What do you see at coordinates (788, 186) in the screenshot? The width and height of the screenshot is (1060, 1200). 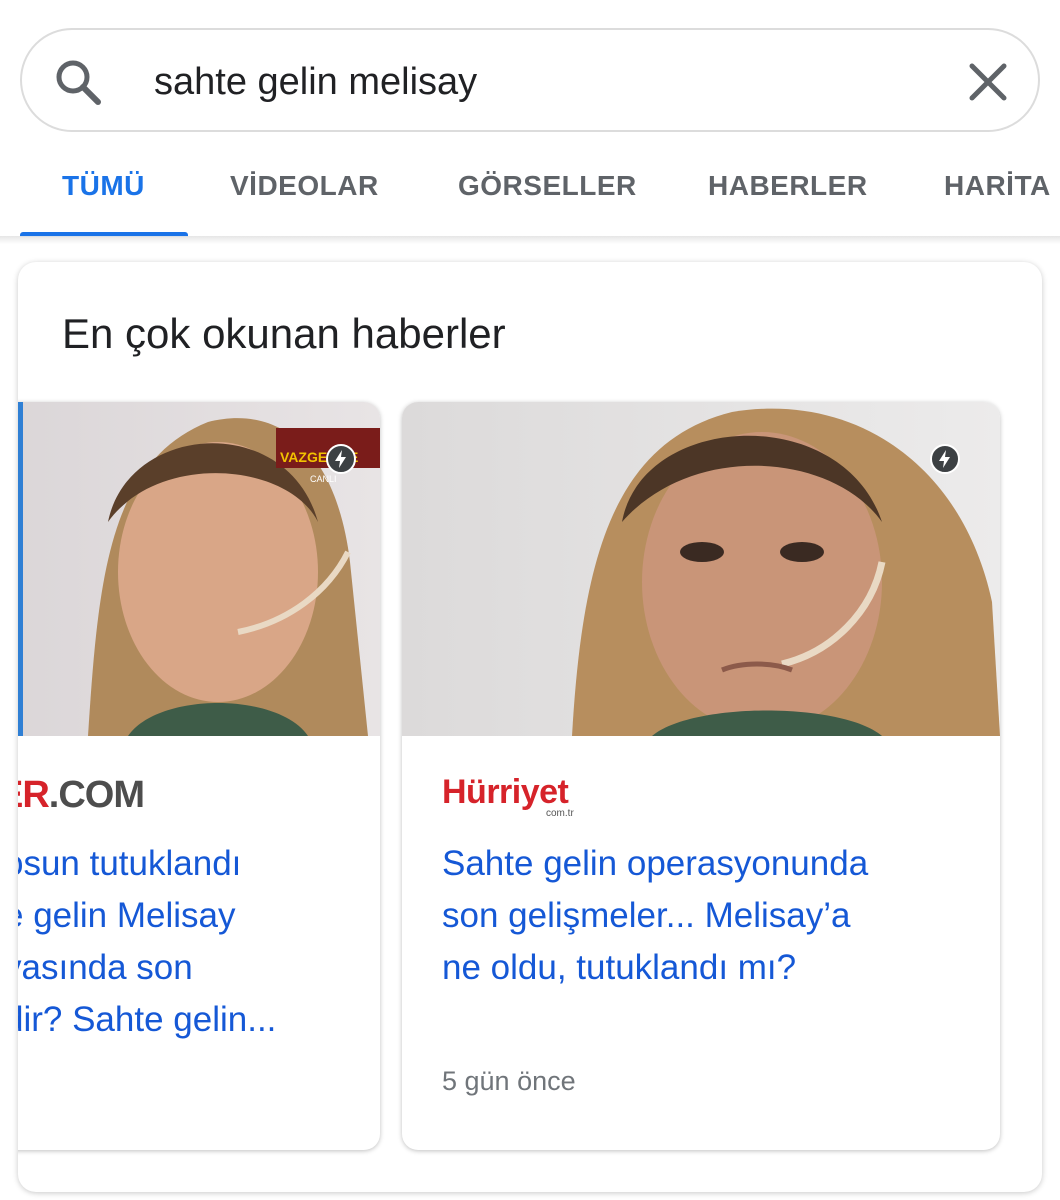 I see `tab-news: HABERLER` at bounding box center [788, 186].